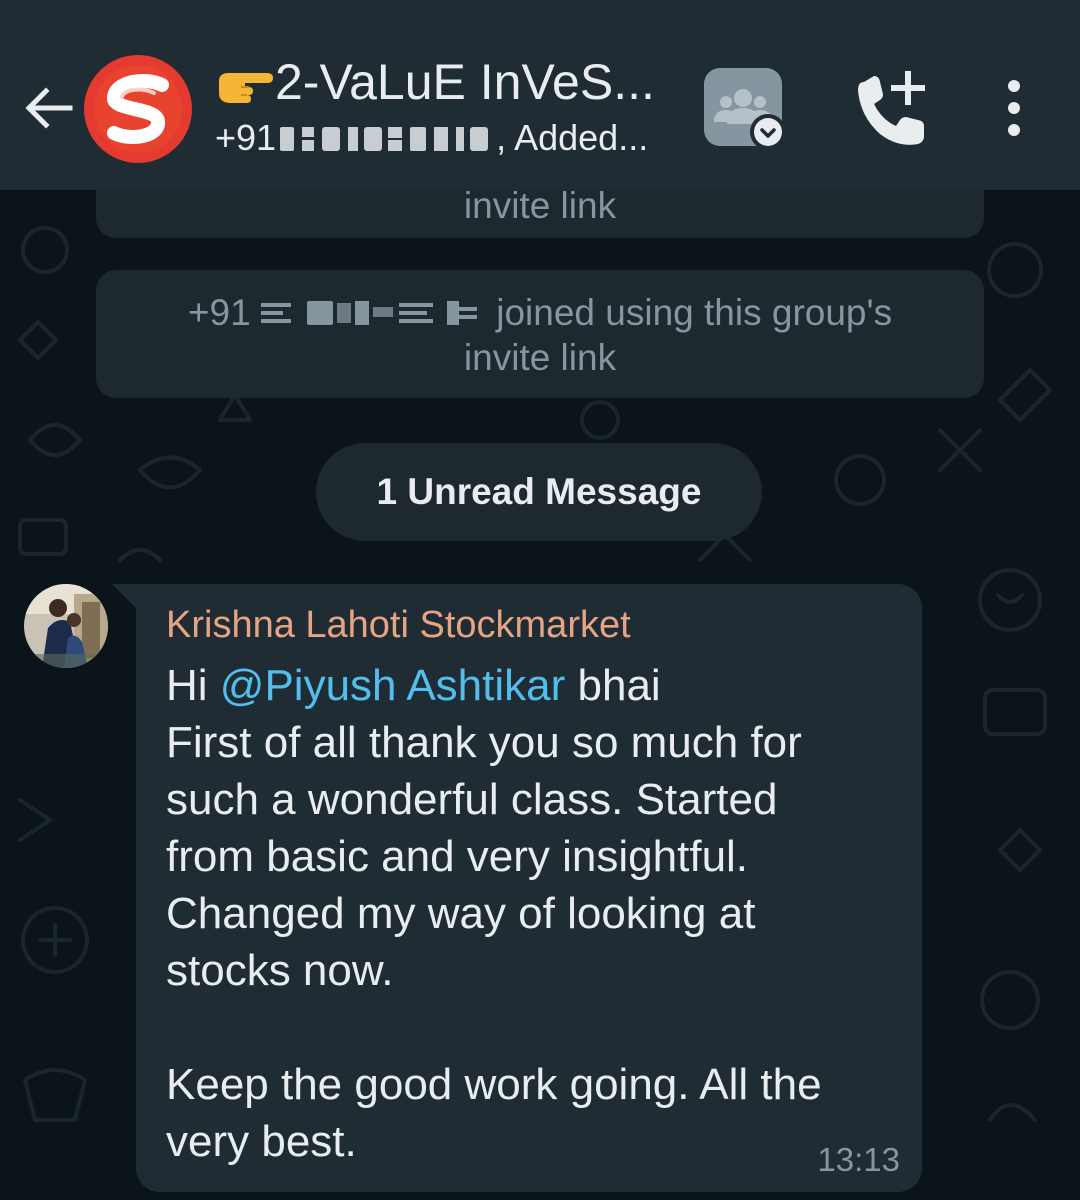 Image resolution: width=1080 pixels, height=1200 pixels. I want to click on greeting-suffix: bhai, so click(619, 685).